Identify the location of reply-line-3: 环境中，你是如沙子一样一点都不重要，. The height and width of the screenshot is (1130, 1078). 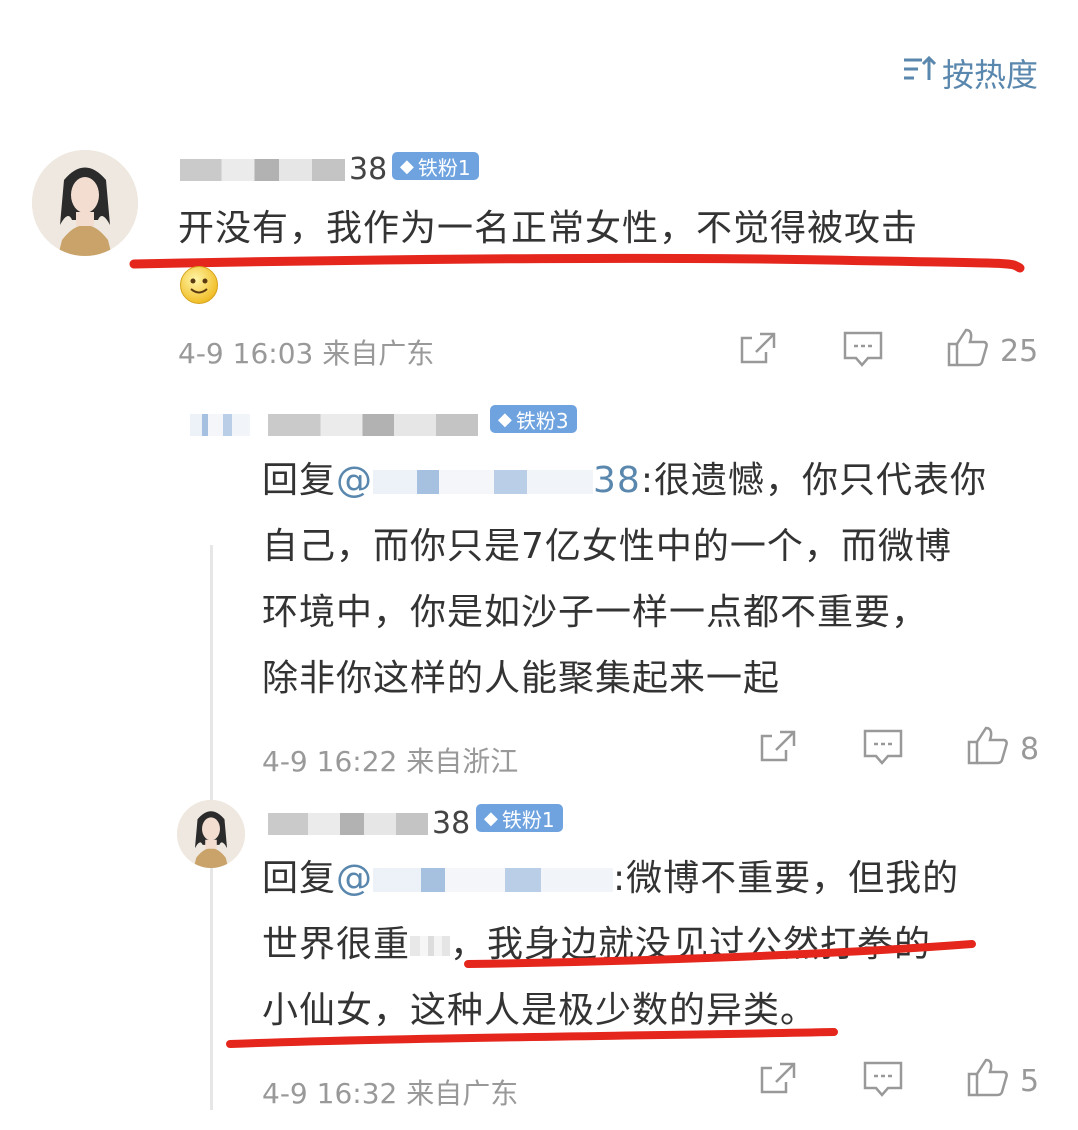
(595, 612).